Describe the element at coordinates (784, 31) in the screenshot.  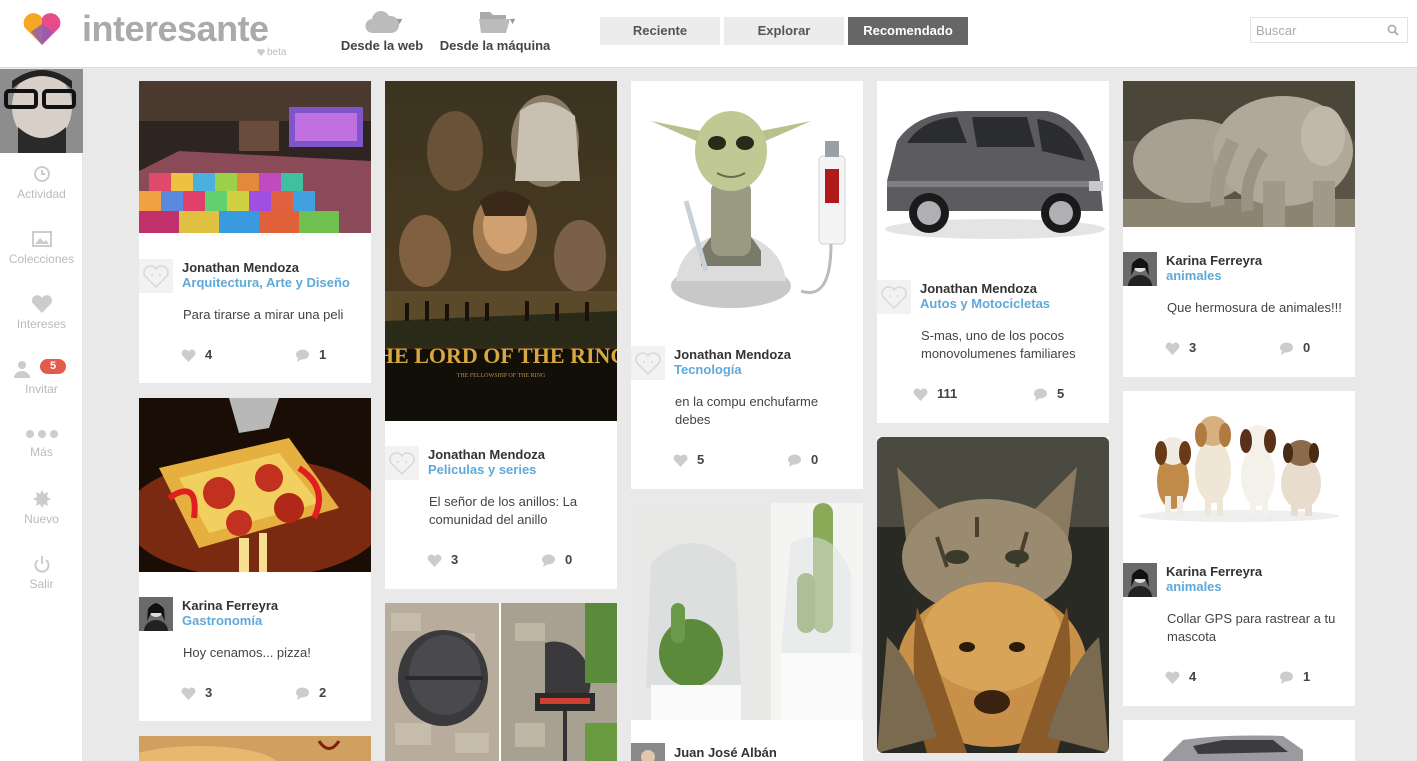
I see `tab-explorar: Explorar` at that location.